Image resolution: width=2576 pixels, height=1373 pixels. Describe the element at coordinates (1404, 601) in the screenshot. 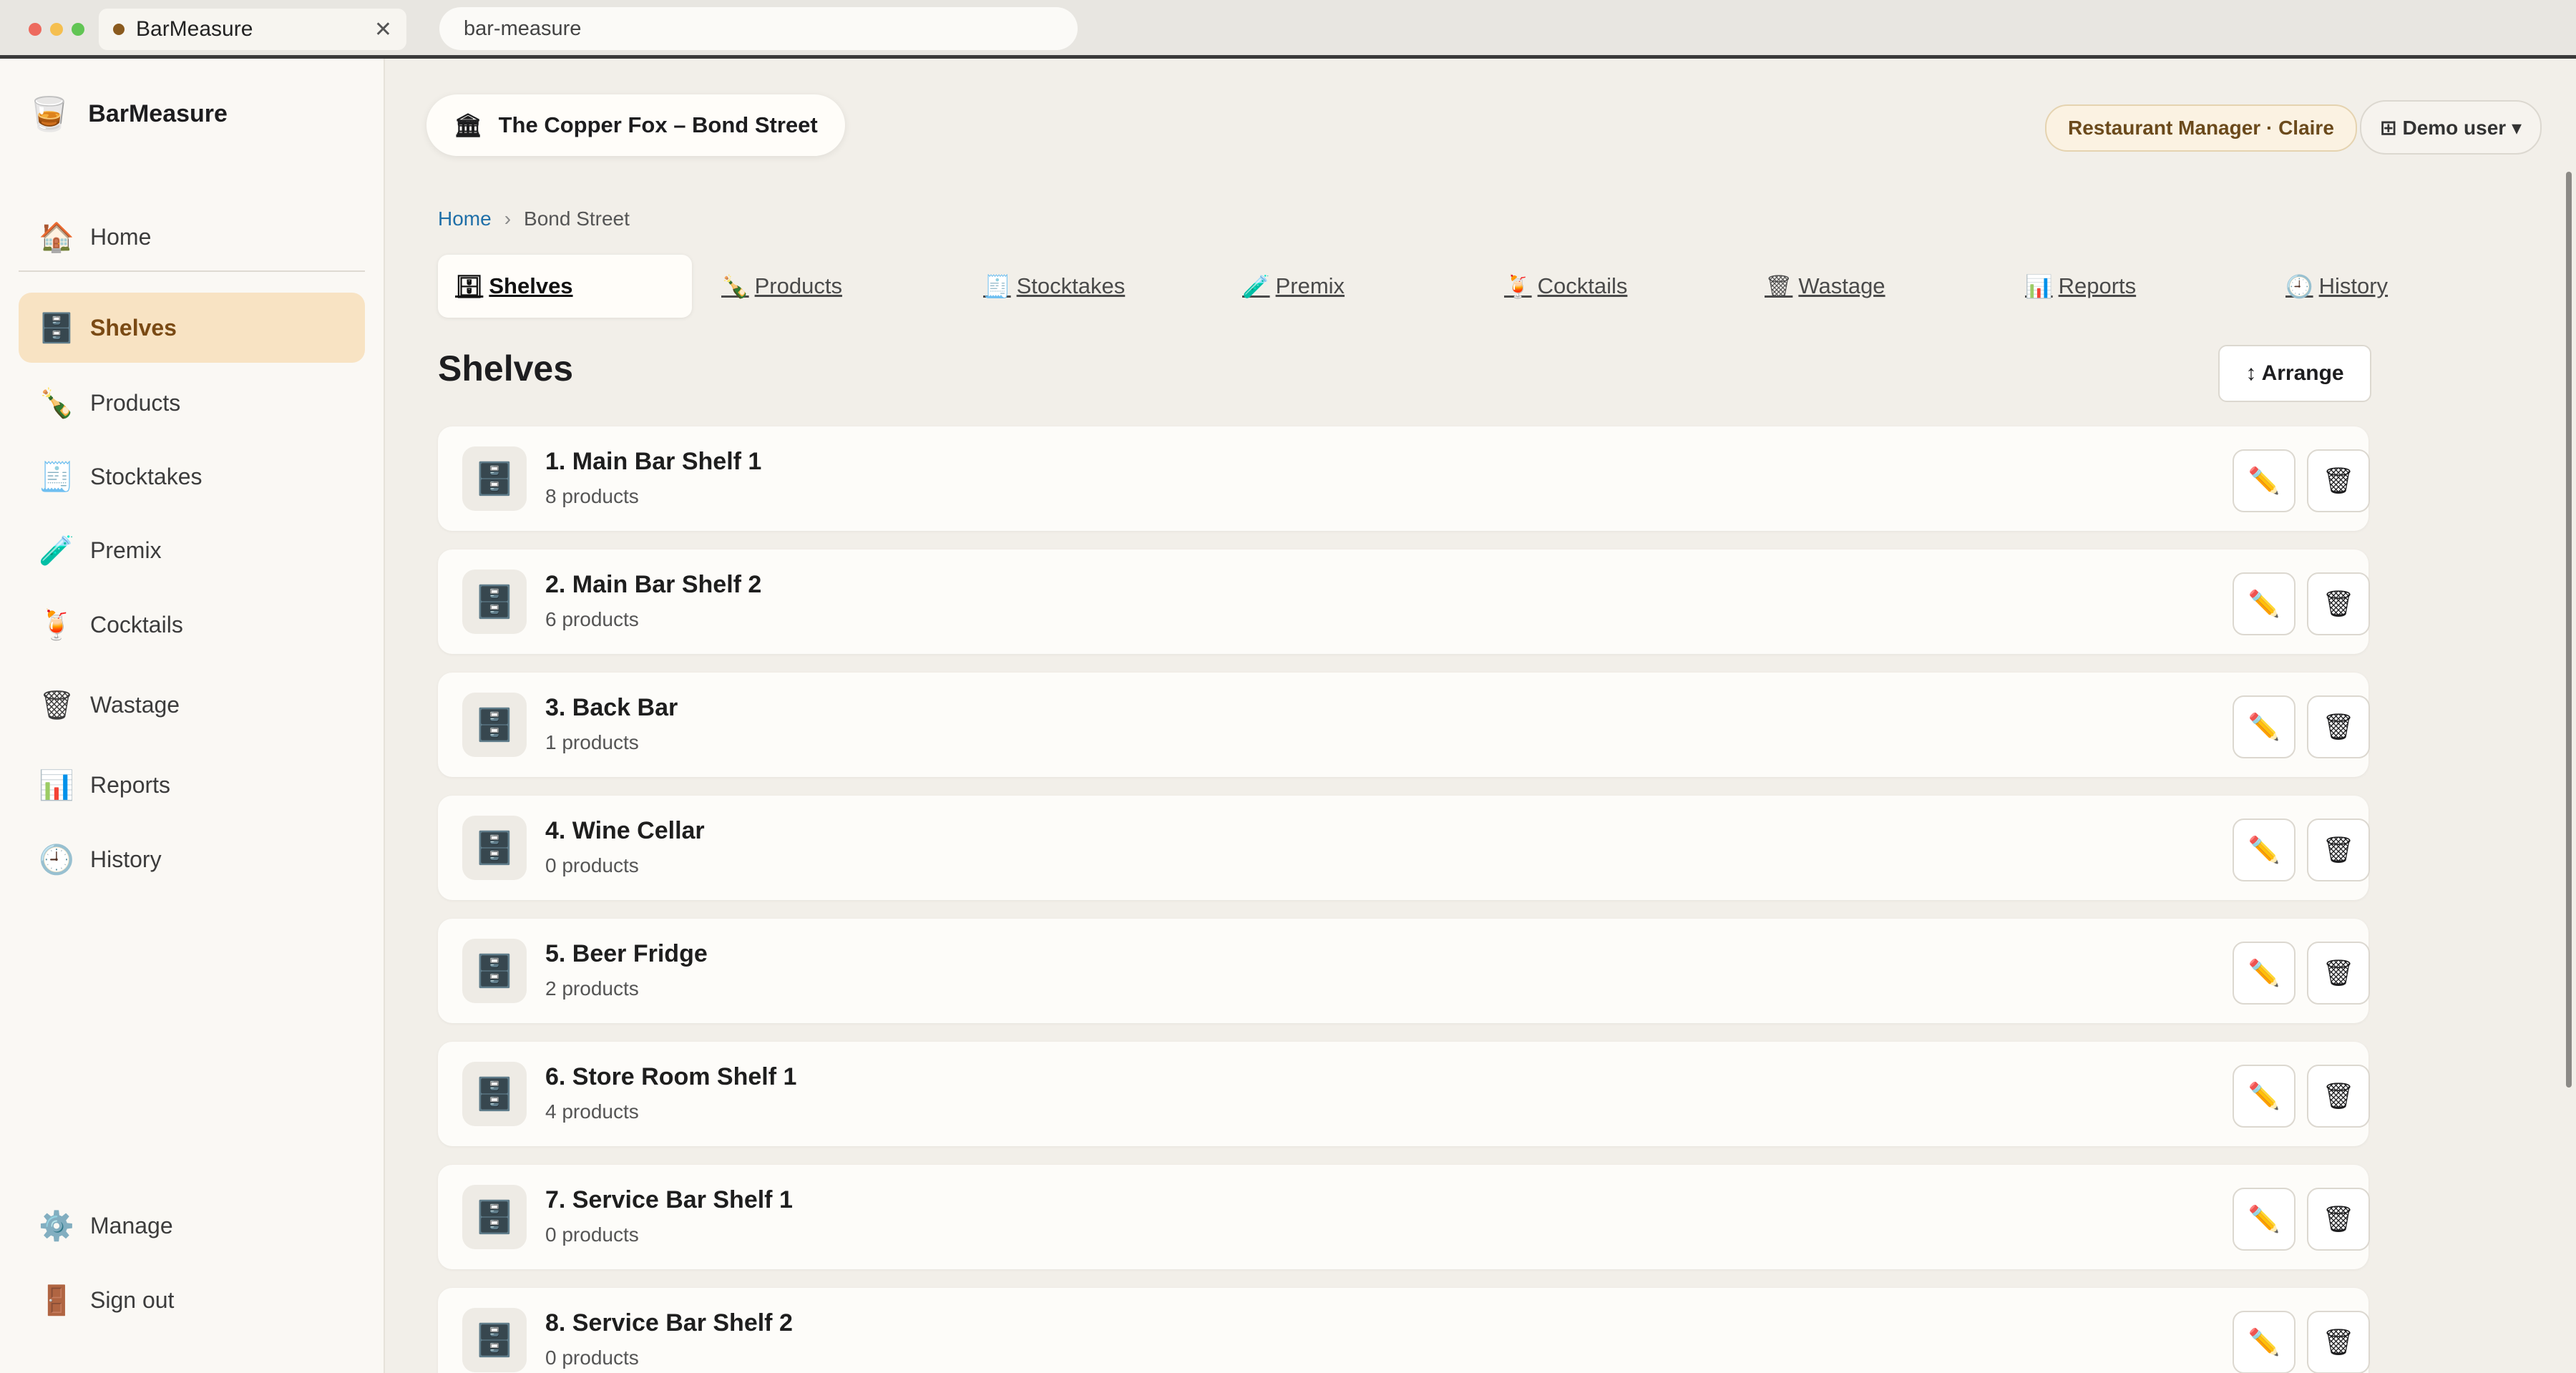

I see `shelf-row: 🗄️ 2. Main Bar Shelf 2 6 products ✏️ 🗑` at that location.